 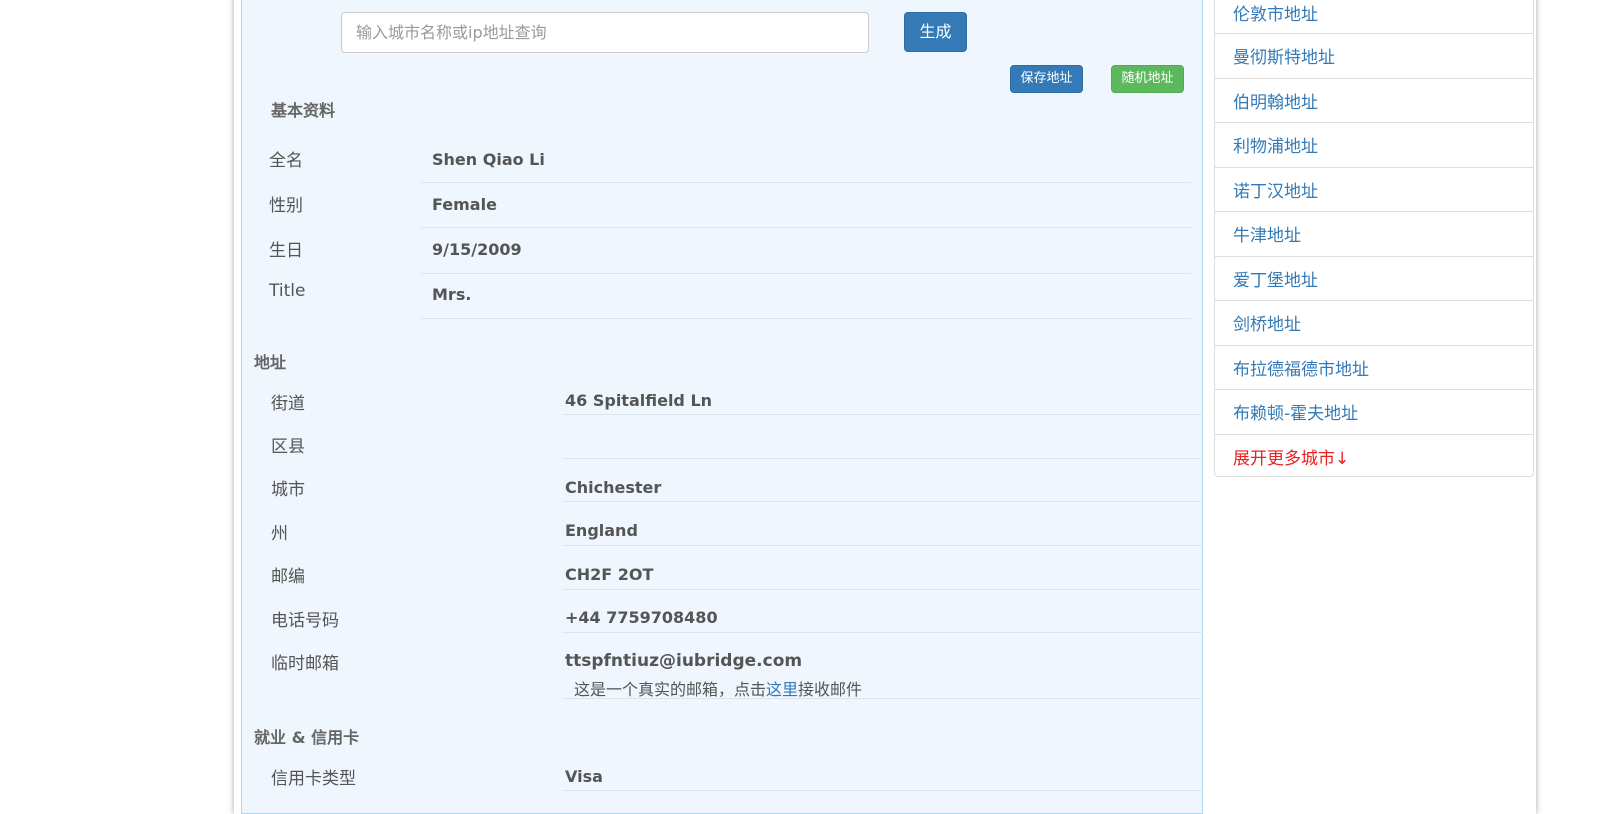 What do you see at coordinates (288, 490) in the screenshot?
I see `city-label: 城市` at bounding box center [288, 490].